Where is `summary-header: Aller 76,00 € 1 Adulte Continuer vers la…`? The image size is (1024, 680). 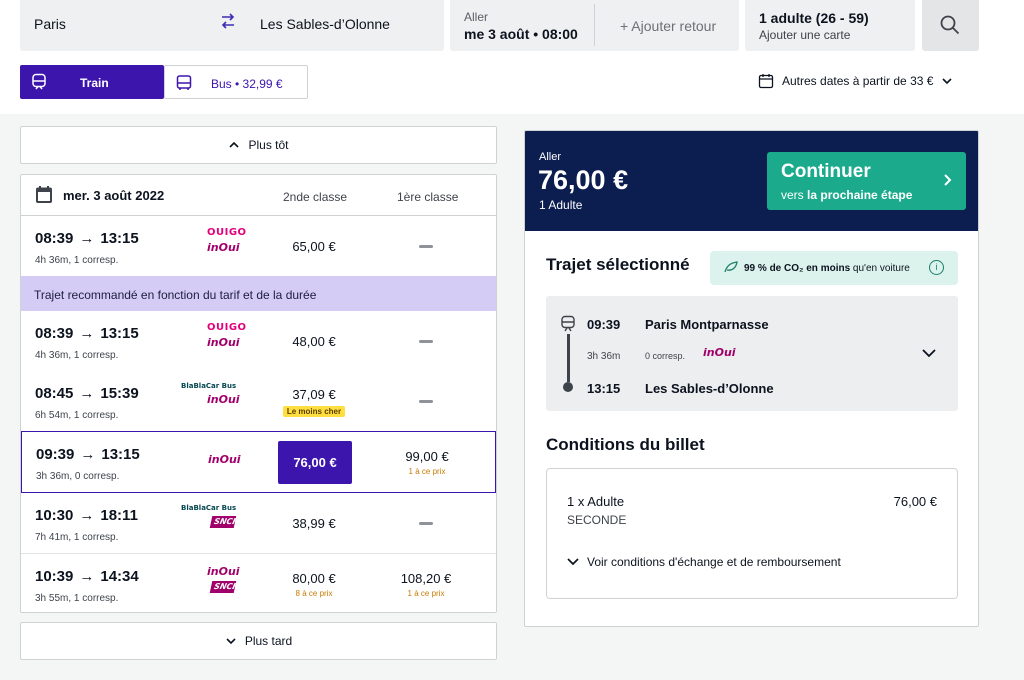 summary-header: Aller 76,00 € 1 Adulte Continuer vers la… is located at coordinates (751, 181).